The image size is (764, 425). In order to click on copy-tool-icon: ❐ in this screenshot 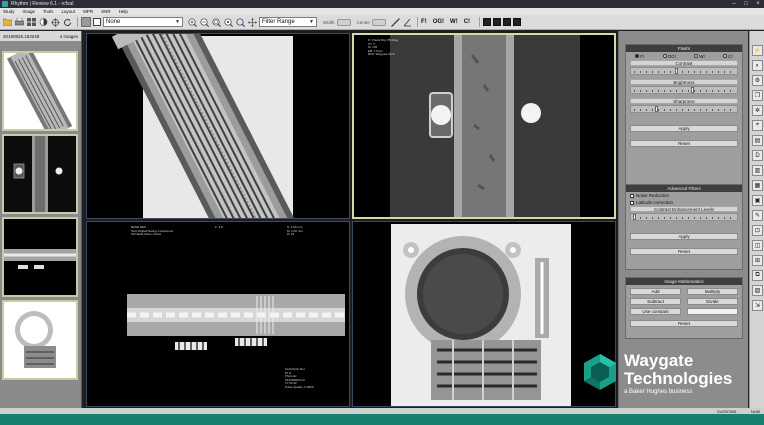, I will do `click(757, 95)`.